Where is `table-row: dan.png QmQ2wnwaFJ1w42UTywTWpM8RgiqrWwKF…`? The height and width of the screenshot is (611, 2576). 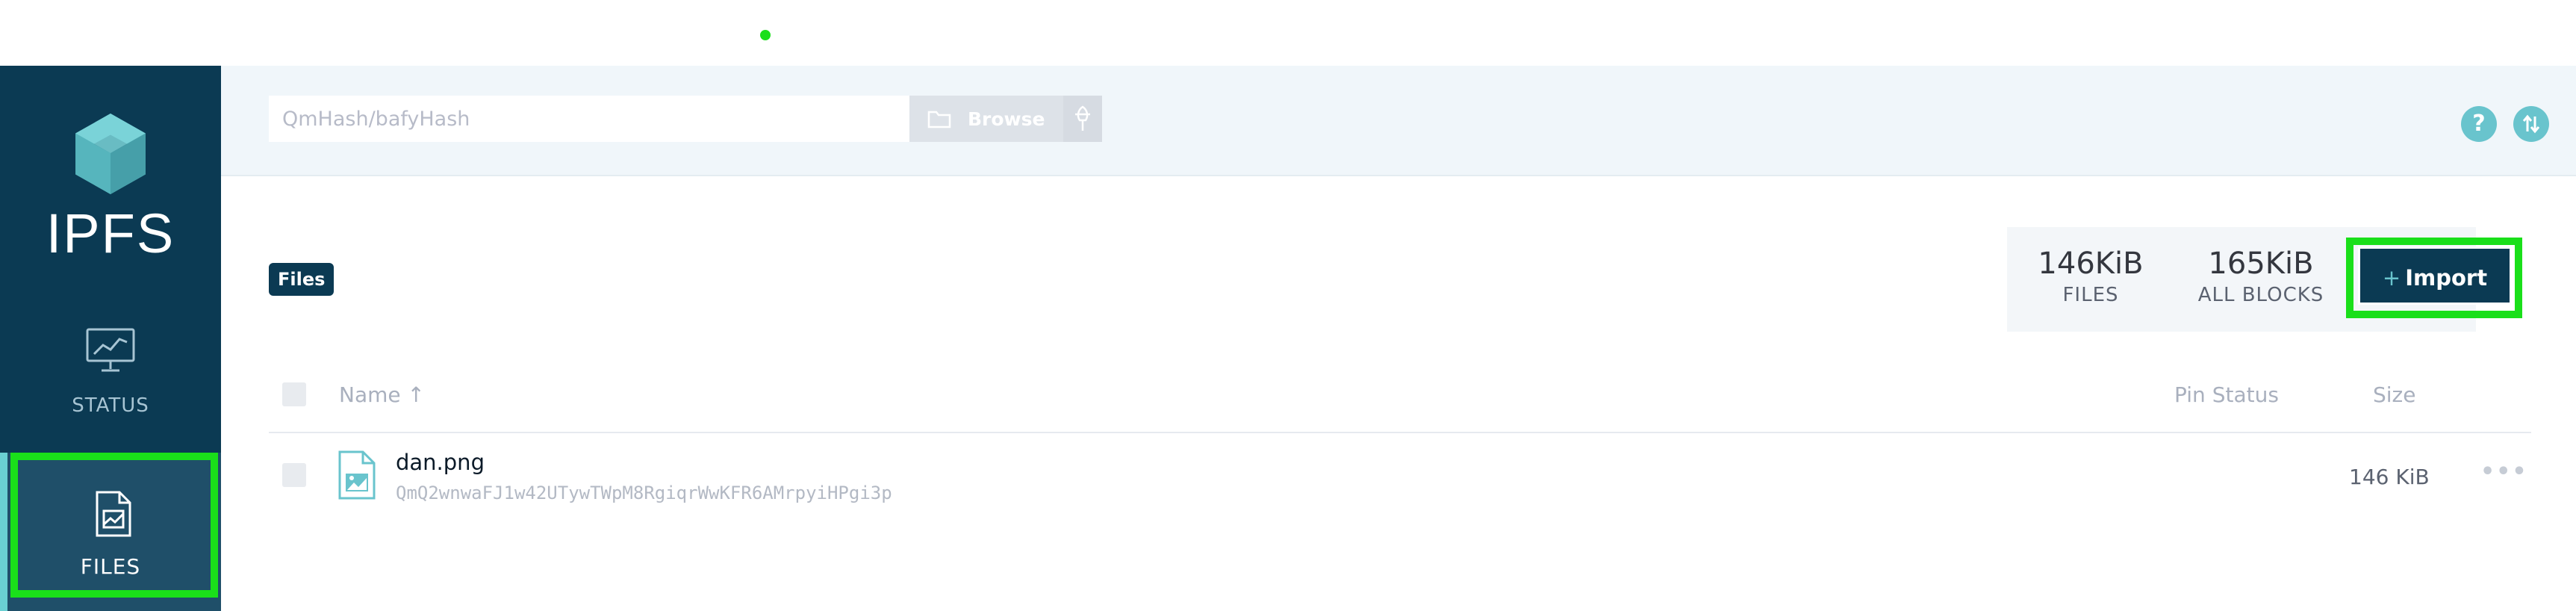 table-row: dan.png QmQ2wnwaFJ1w42UTywTWpM8RgiqrWwKF… is located at coordinates (1400, 474).